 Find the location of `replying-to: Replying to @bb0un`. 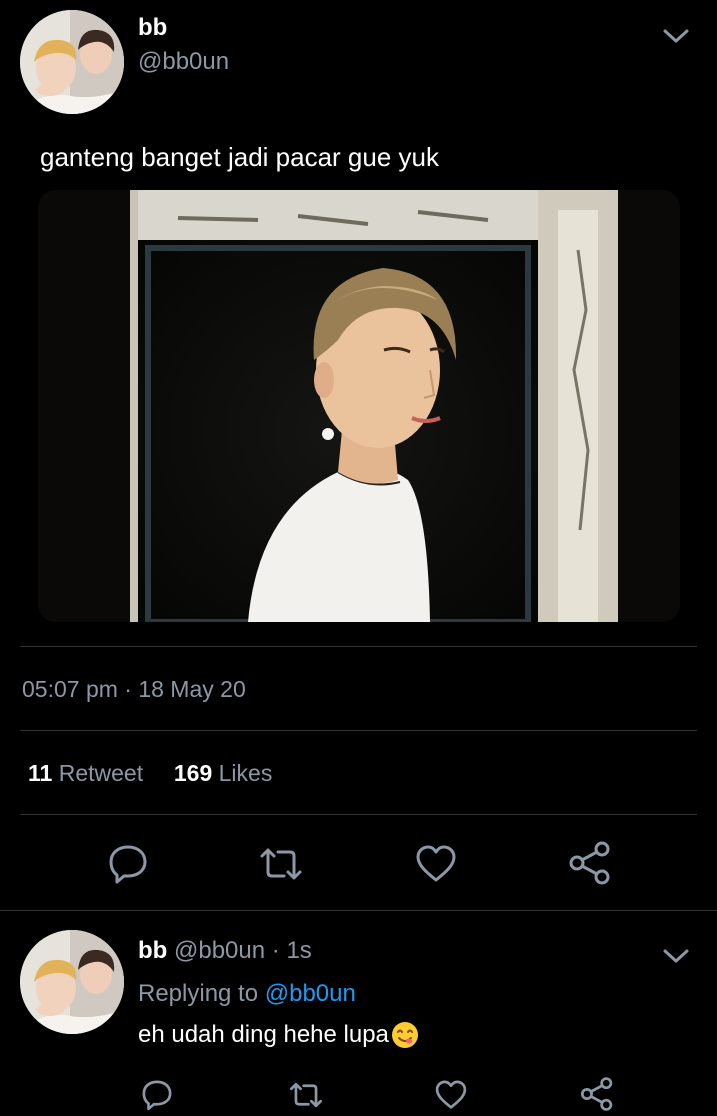

replying-to: Replying to @bb0un is located at coordinates (247, 994).